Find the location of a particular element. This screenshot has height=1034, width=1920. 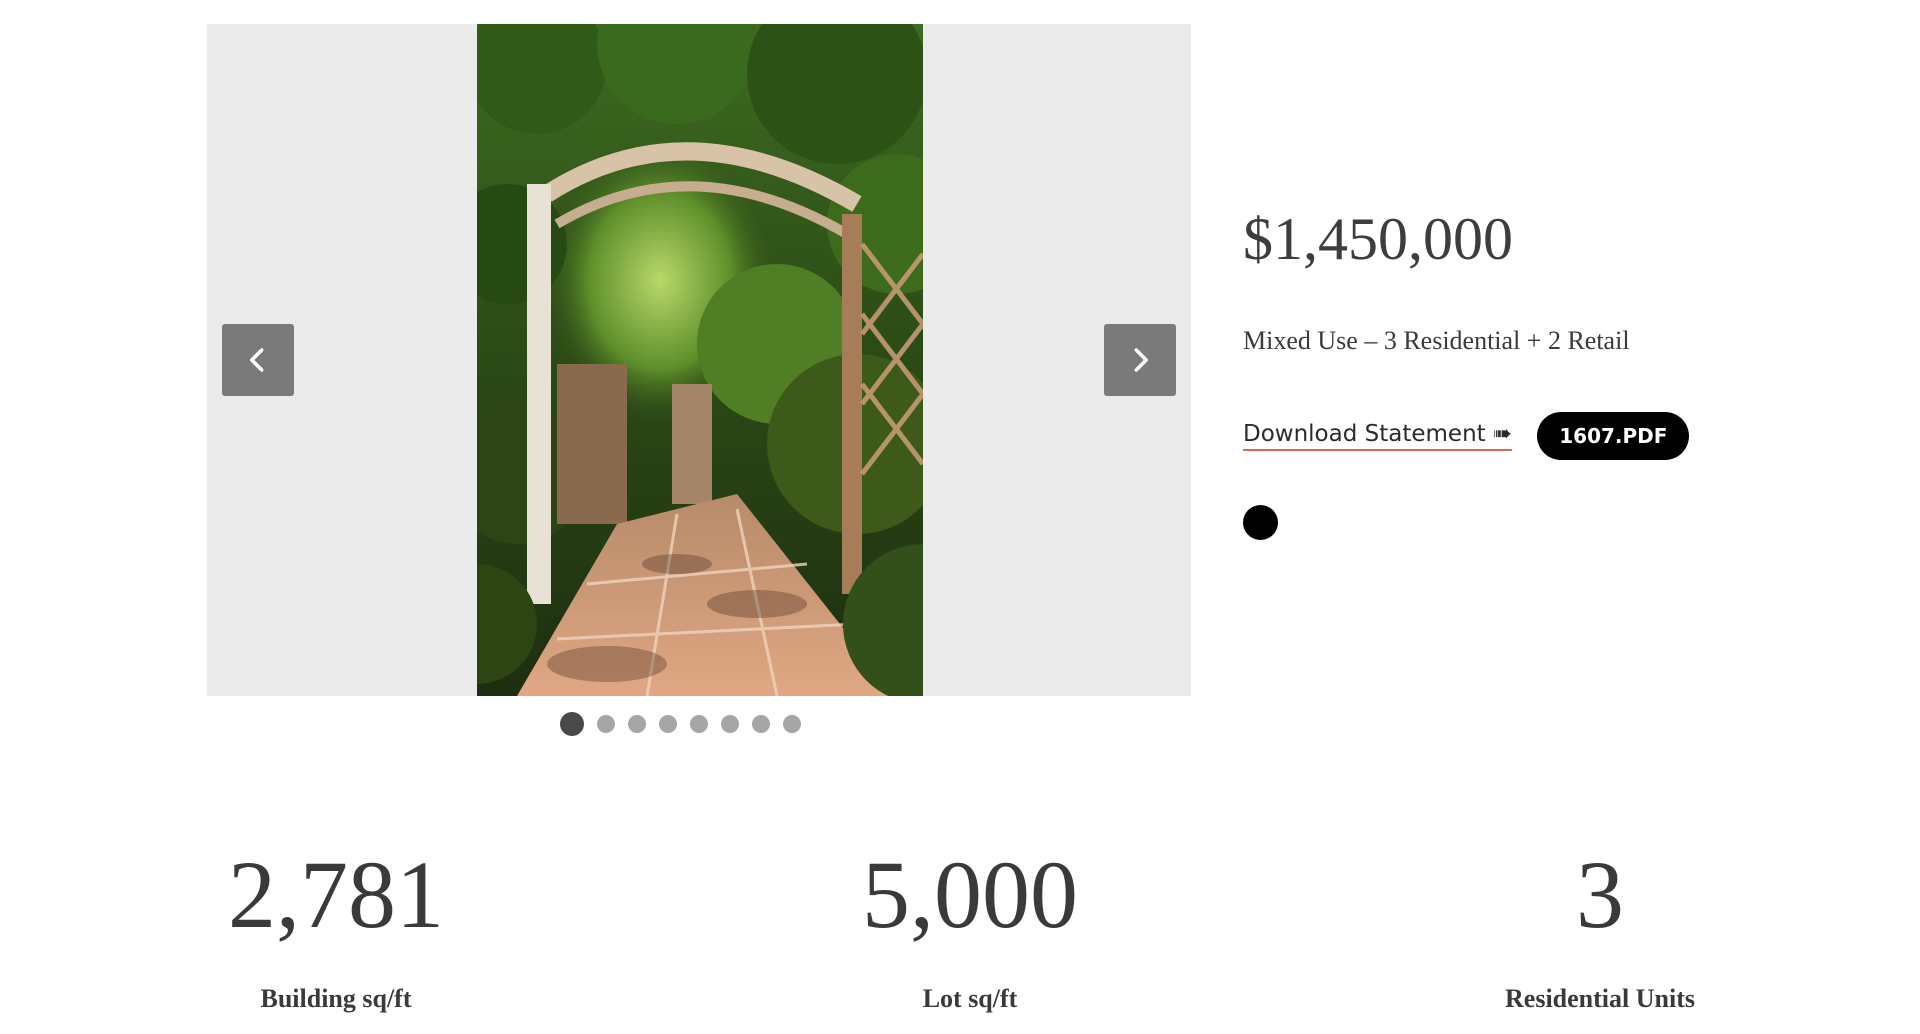

stat-label: Building sq/ft is located at coordinates (336, 998).